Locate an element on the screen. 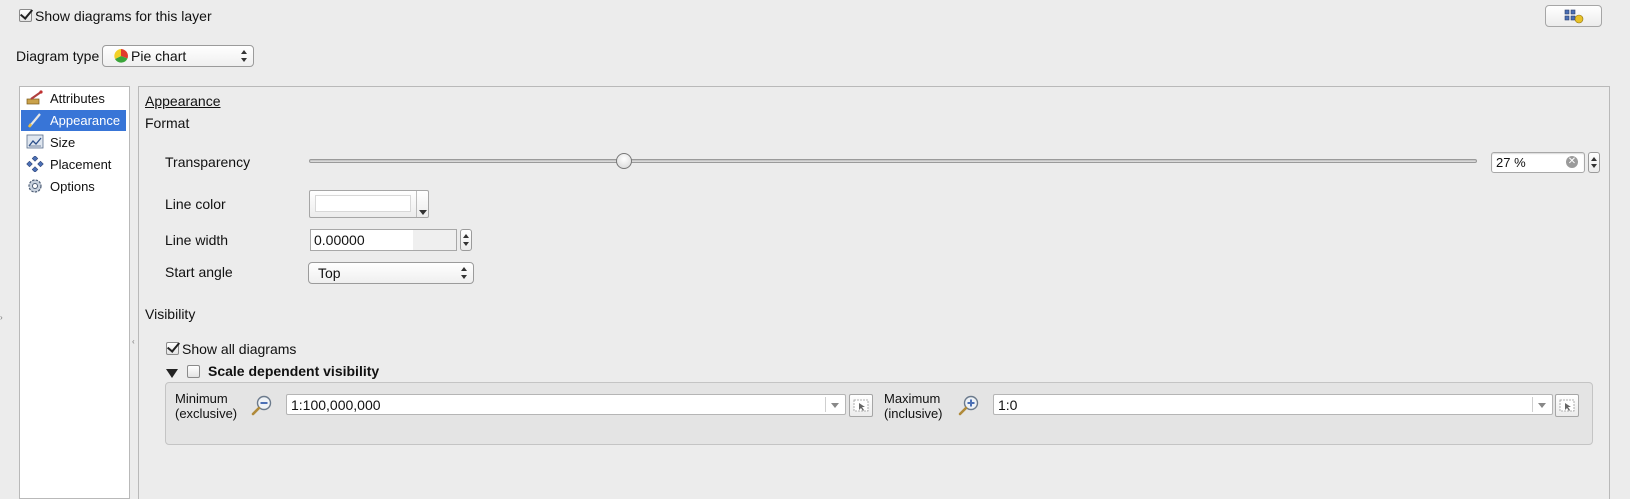 This screenshot has height=499, width=1630. maximum-scale-value: 1:0 is located at coordinates (1008, 405).